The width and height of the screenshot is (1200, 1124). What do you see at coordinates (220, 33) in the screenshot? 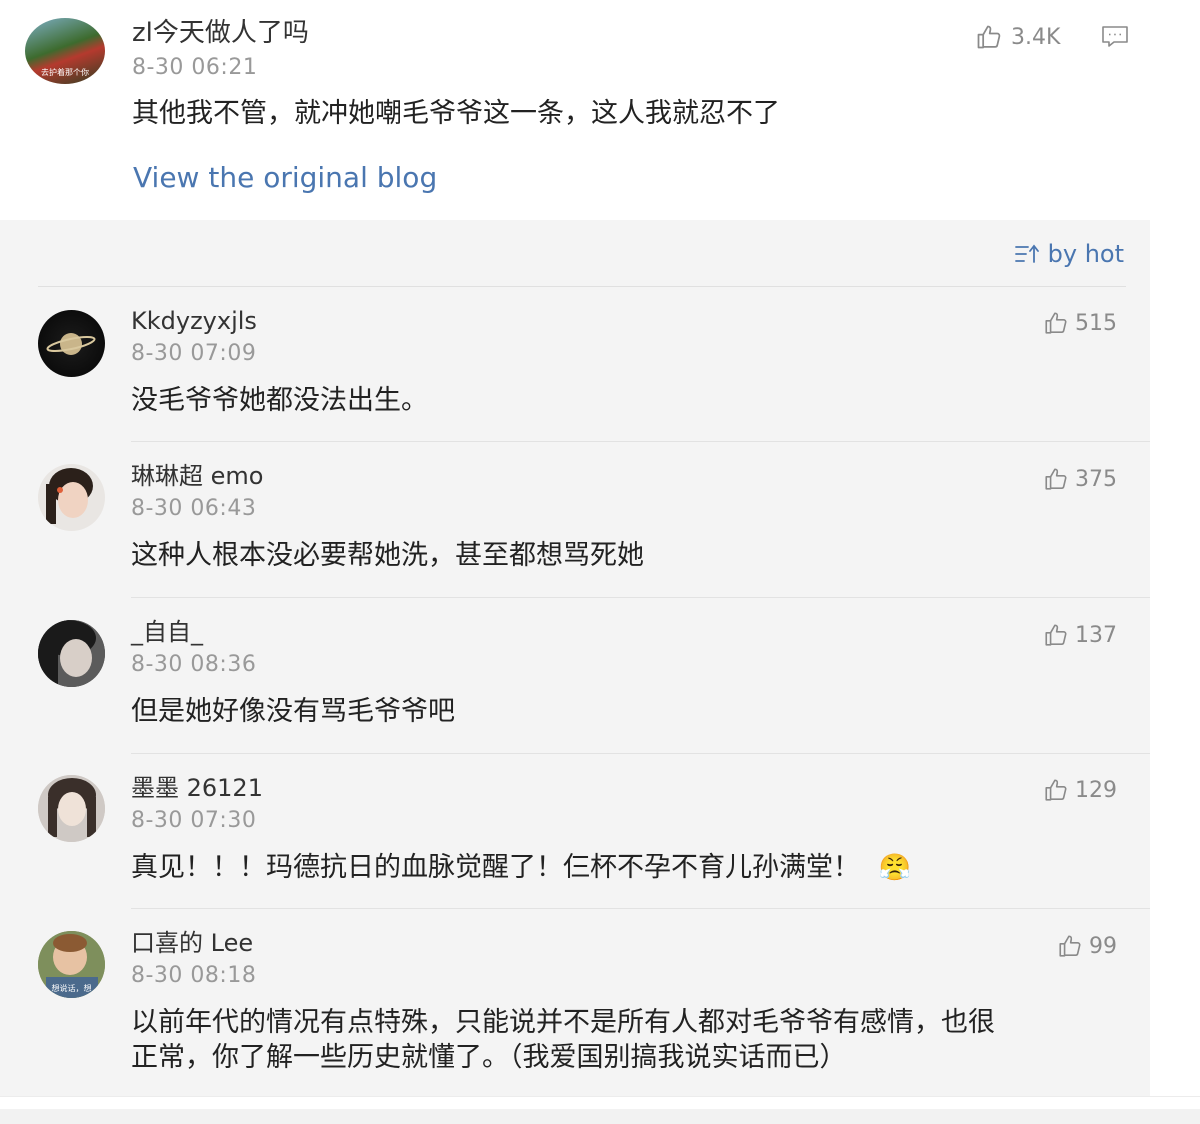
I see `username: zl今天做人了吗` at bounding box center [220, 33].